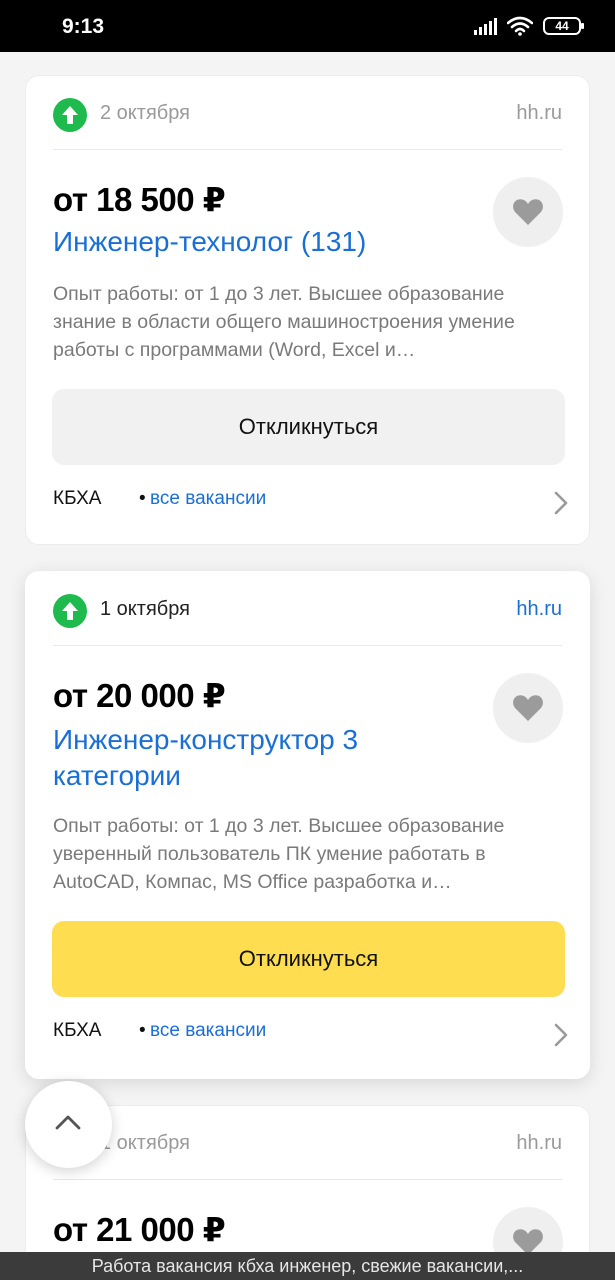 The width and height of the screenshot is (615, 1280). What do you see at coordinates (563, 26) in the screenshot?
I see `battery-icon: 44` at bounding box center [563, 26].